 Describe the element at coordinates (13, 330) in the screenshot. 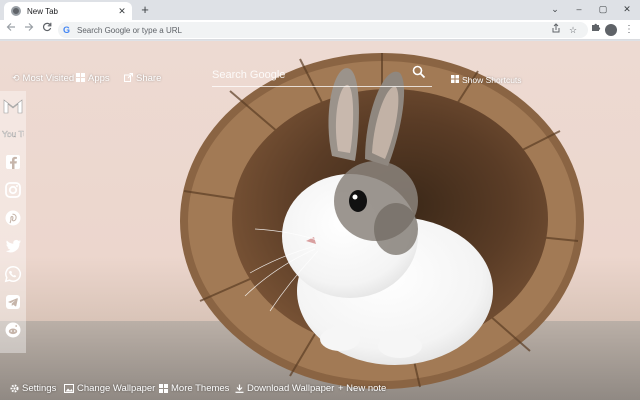

I see `reddit-icon` at that location.